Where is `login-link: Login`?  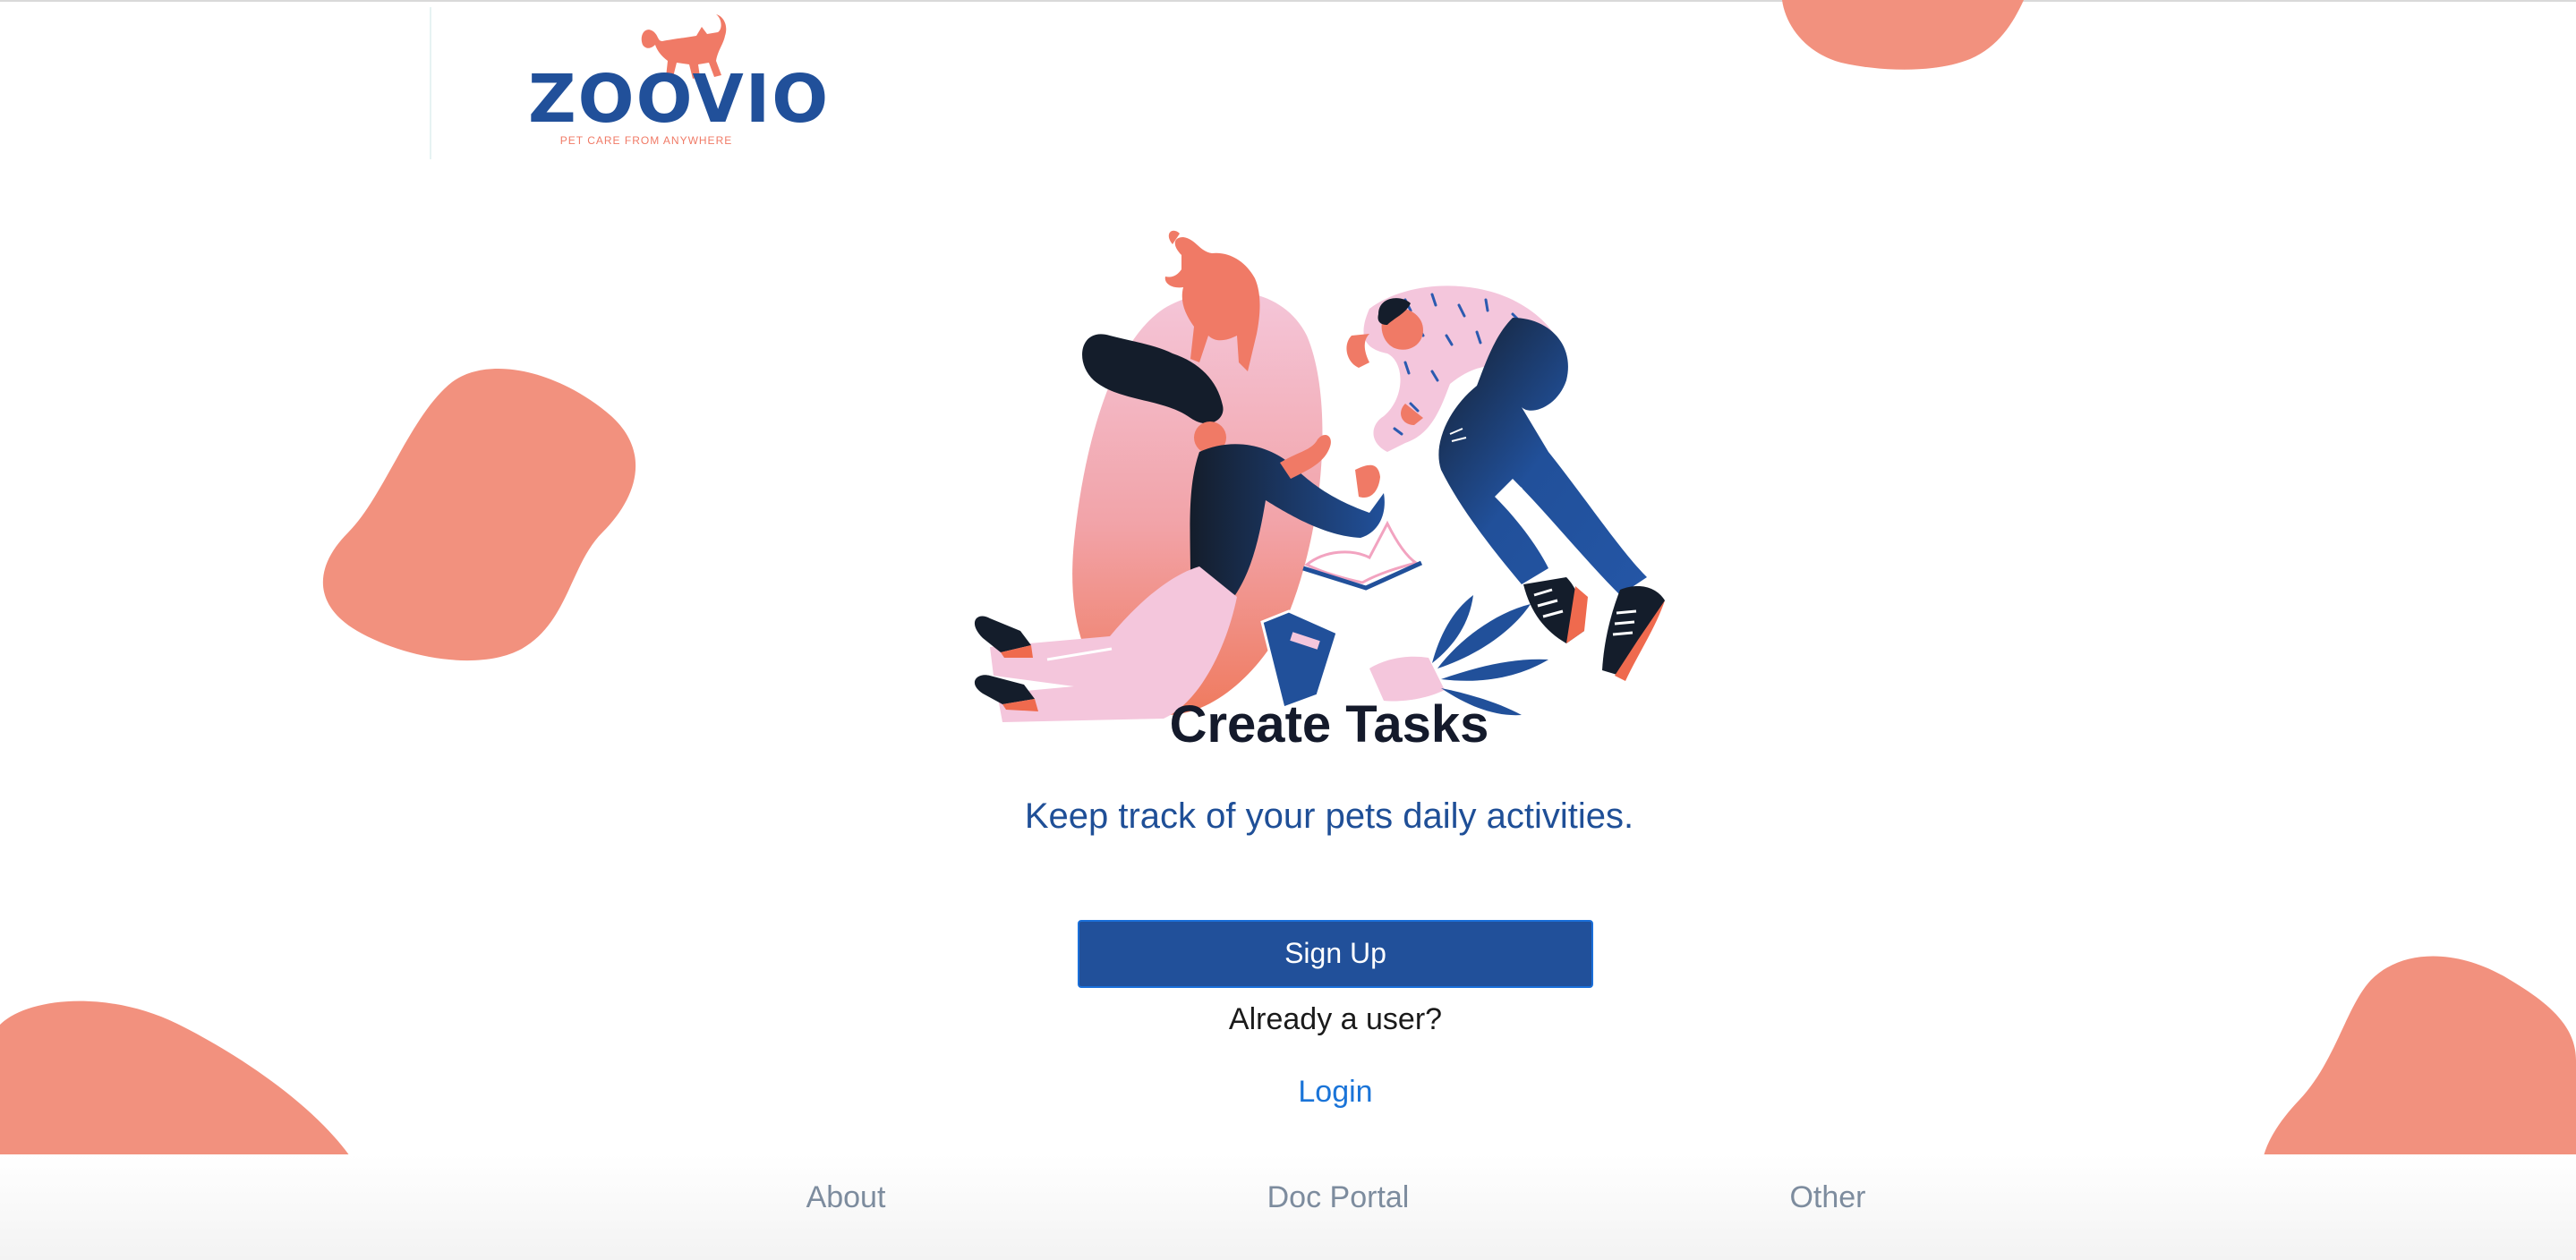
login-link: Login is located at coordinates (1335, 1091).